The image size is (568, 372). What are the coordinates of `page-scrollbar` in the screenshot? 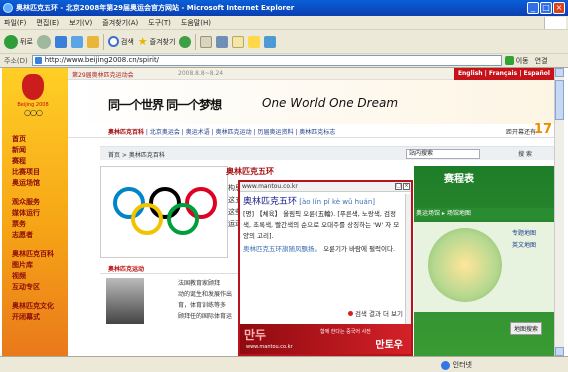 It's located at (559, 212).